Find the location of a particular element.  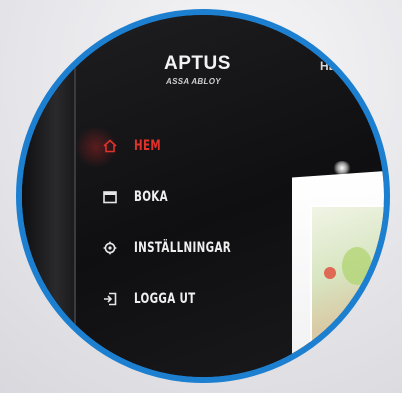

page-header-partial: HE is located at coordinates (328, 66).